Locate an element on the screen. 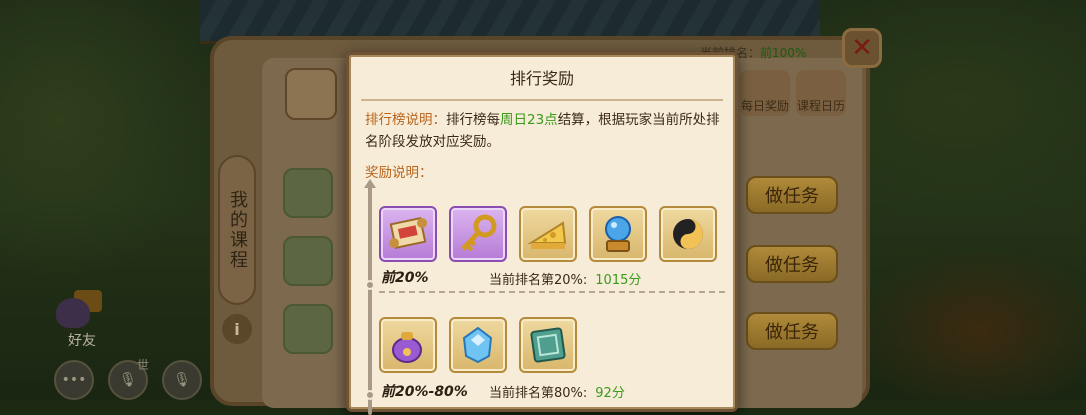  crystal-ball-icon is located at coordinates (618, 234).